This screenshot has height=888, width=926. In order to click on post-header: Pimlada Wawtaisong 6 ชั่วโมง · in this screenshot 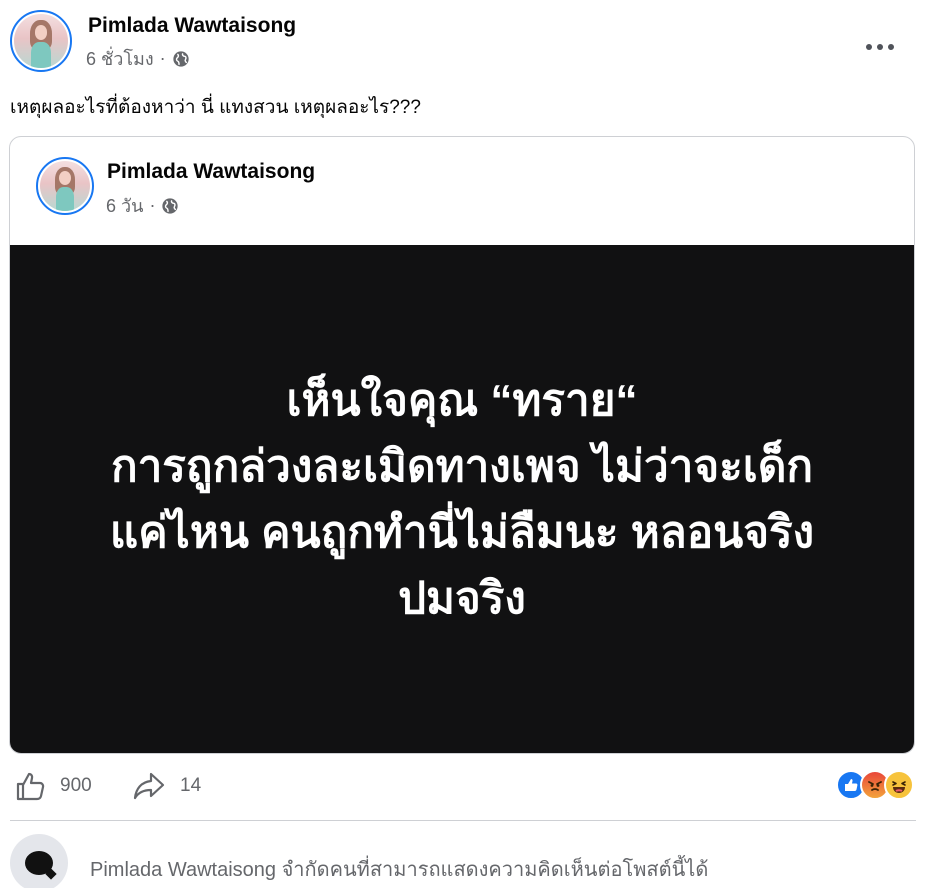, I will do `click(463, 42)`.